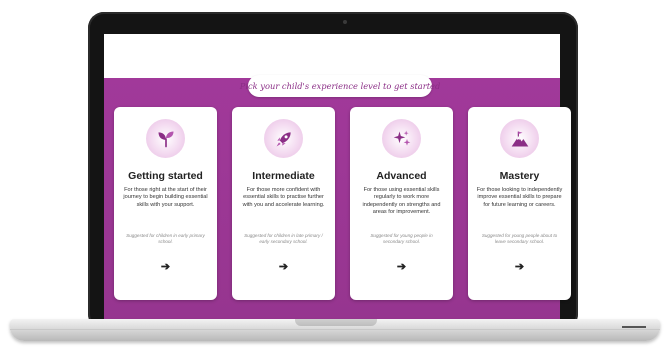 This screenshot has width=664, height=354. What do you see at coordinates (634, 327) in the screenshot?
I see `laptop-foot` at bounding box center [634, 327].